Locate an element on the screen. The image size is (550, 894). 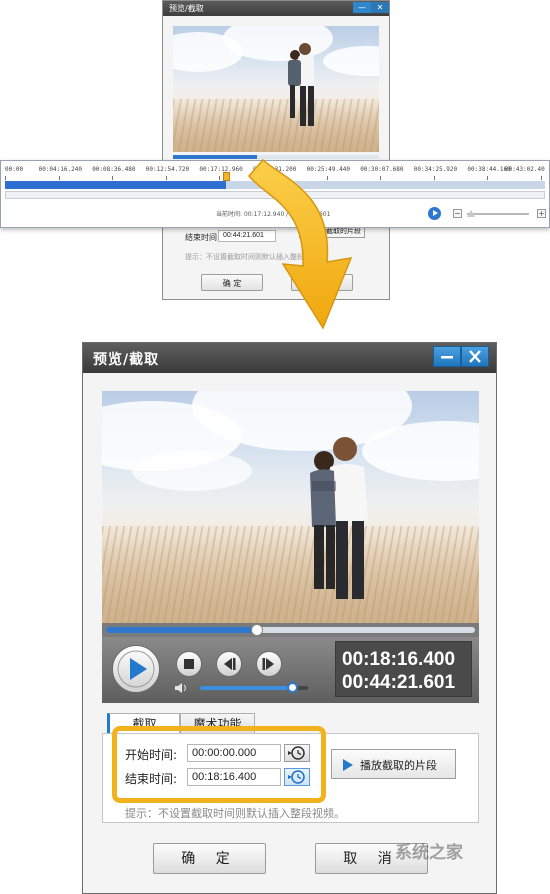
curved-arrow-graphic is located at coordinates (300, 244).